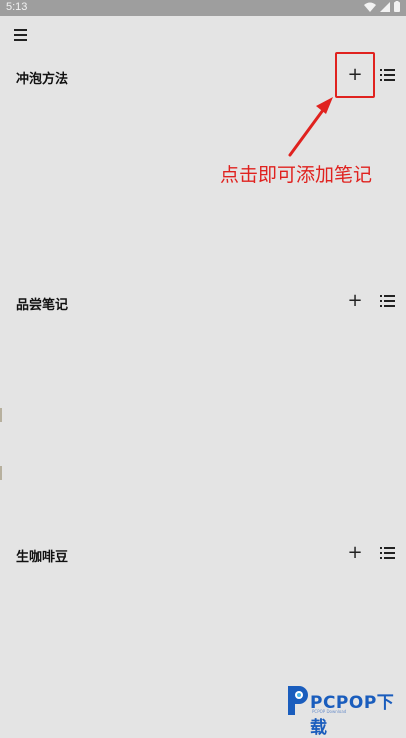 Image resolution: width=406 pixels, height=738 pixels. What do you see at coordinates (203, 555) in the screenshot?
I see `section-green-beans: 生咖啡豆 +` at bounding box center [203, 555].